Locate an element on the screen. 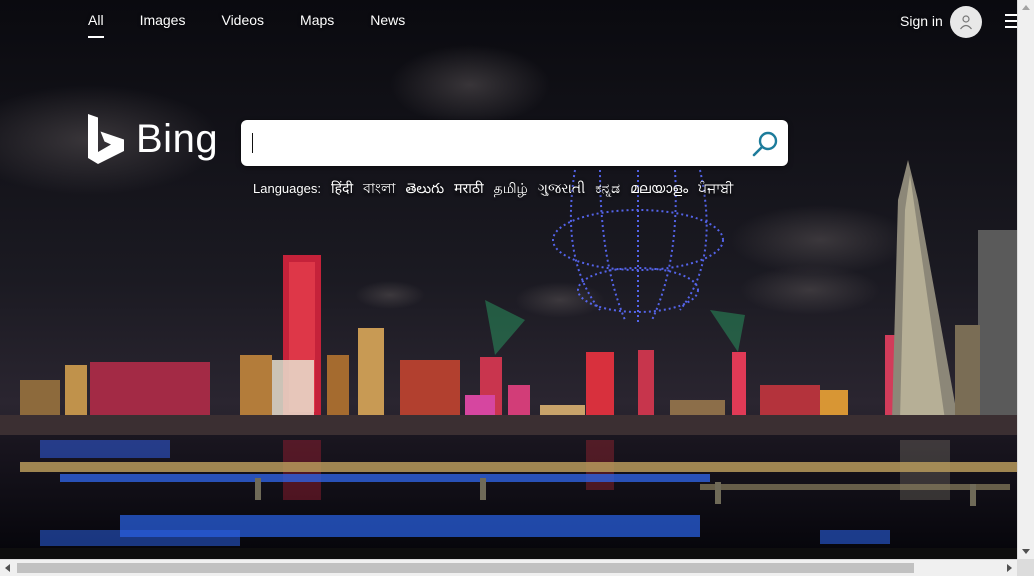  top-nav: All Images Videos Maps News is located at coordinates (264, 25).